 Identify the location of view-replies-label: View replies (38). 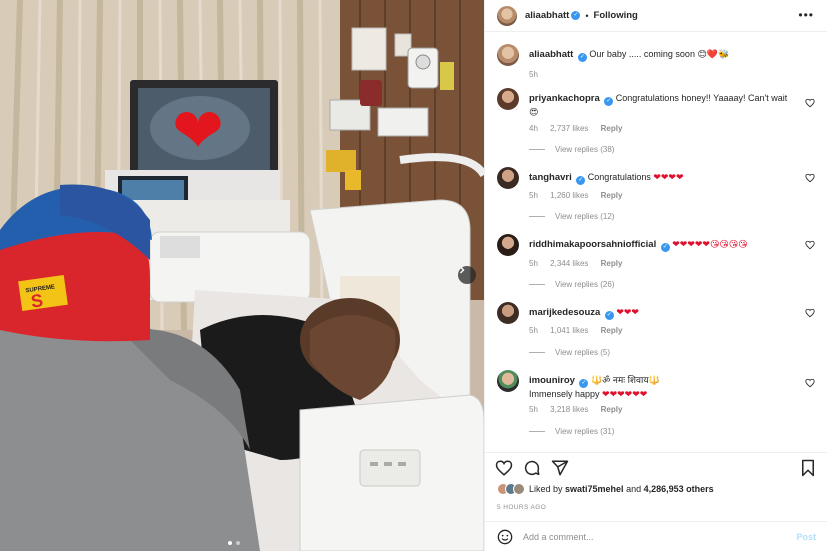
(584, 149).